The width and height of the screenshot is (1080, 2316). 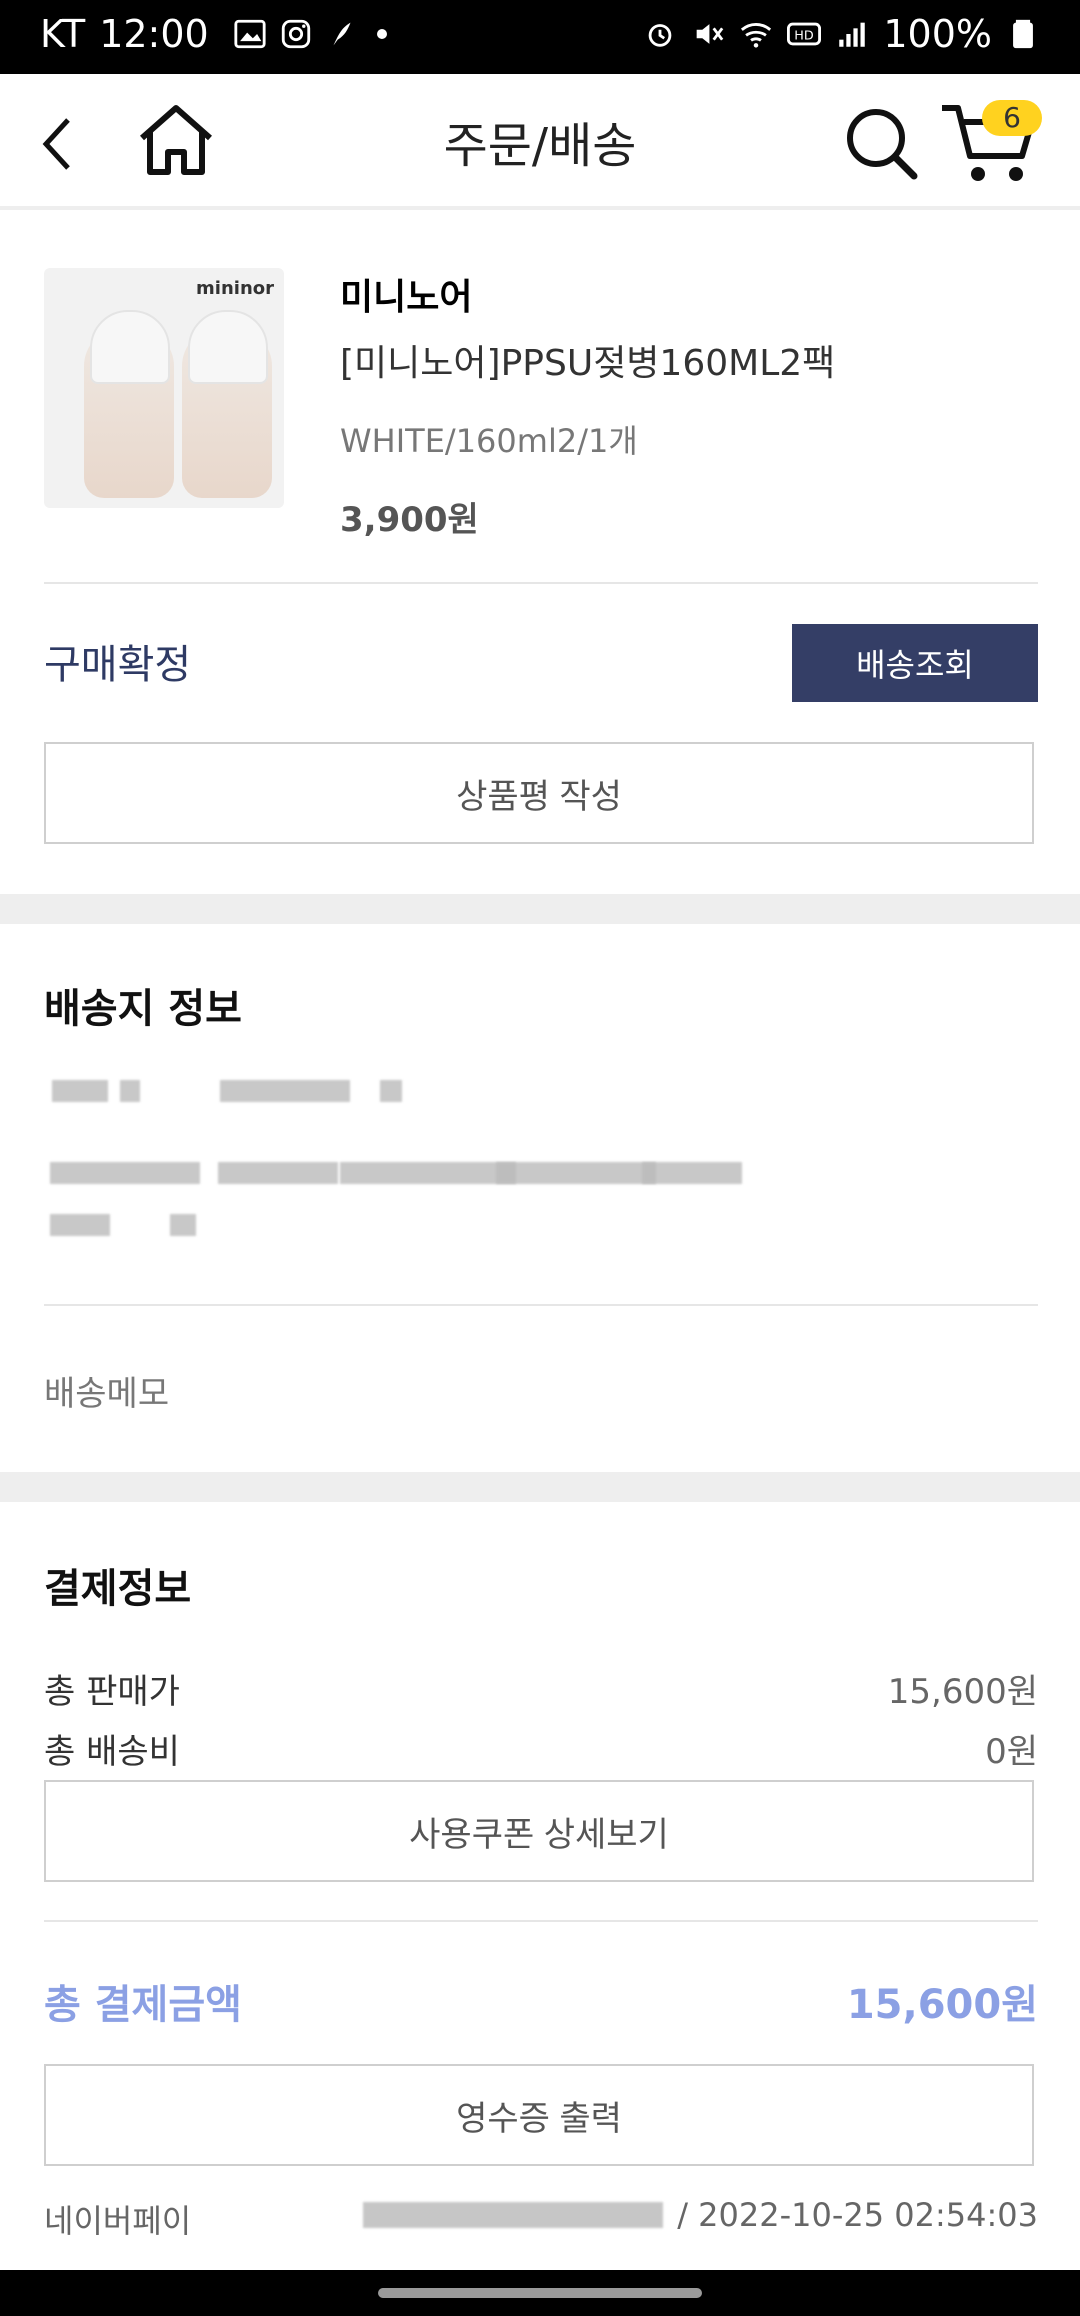 What do you see at coordinates (112, 1752) in the screenshot?
I see `shipping-fee-label: 총 배송비` at bounding box center [112, 1752].